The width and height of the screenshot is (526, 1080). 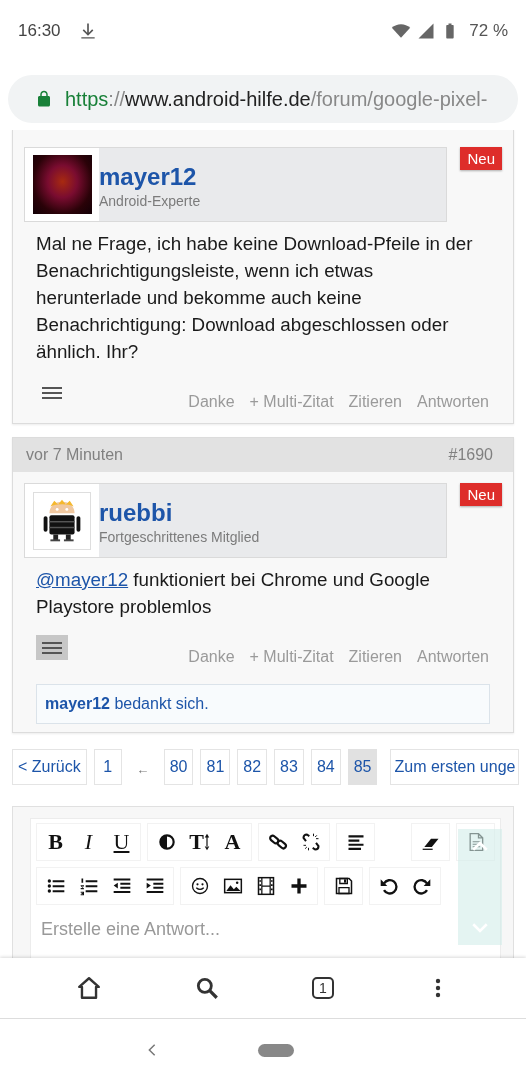 I want to click on up-down-arrow-icon, so click(x=206, y=842).